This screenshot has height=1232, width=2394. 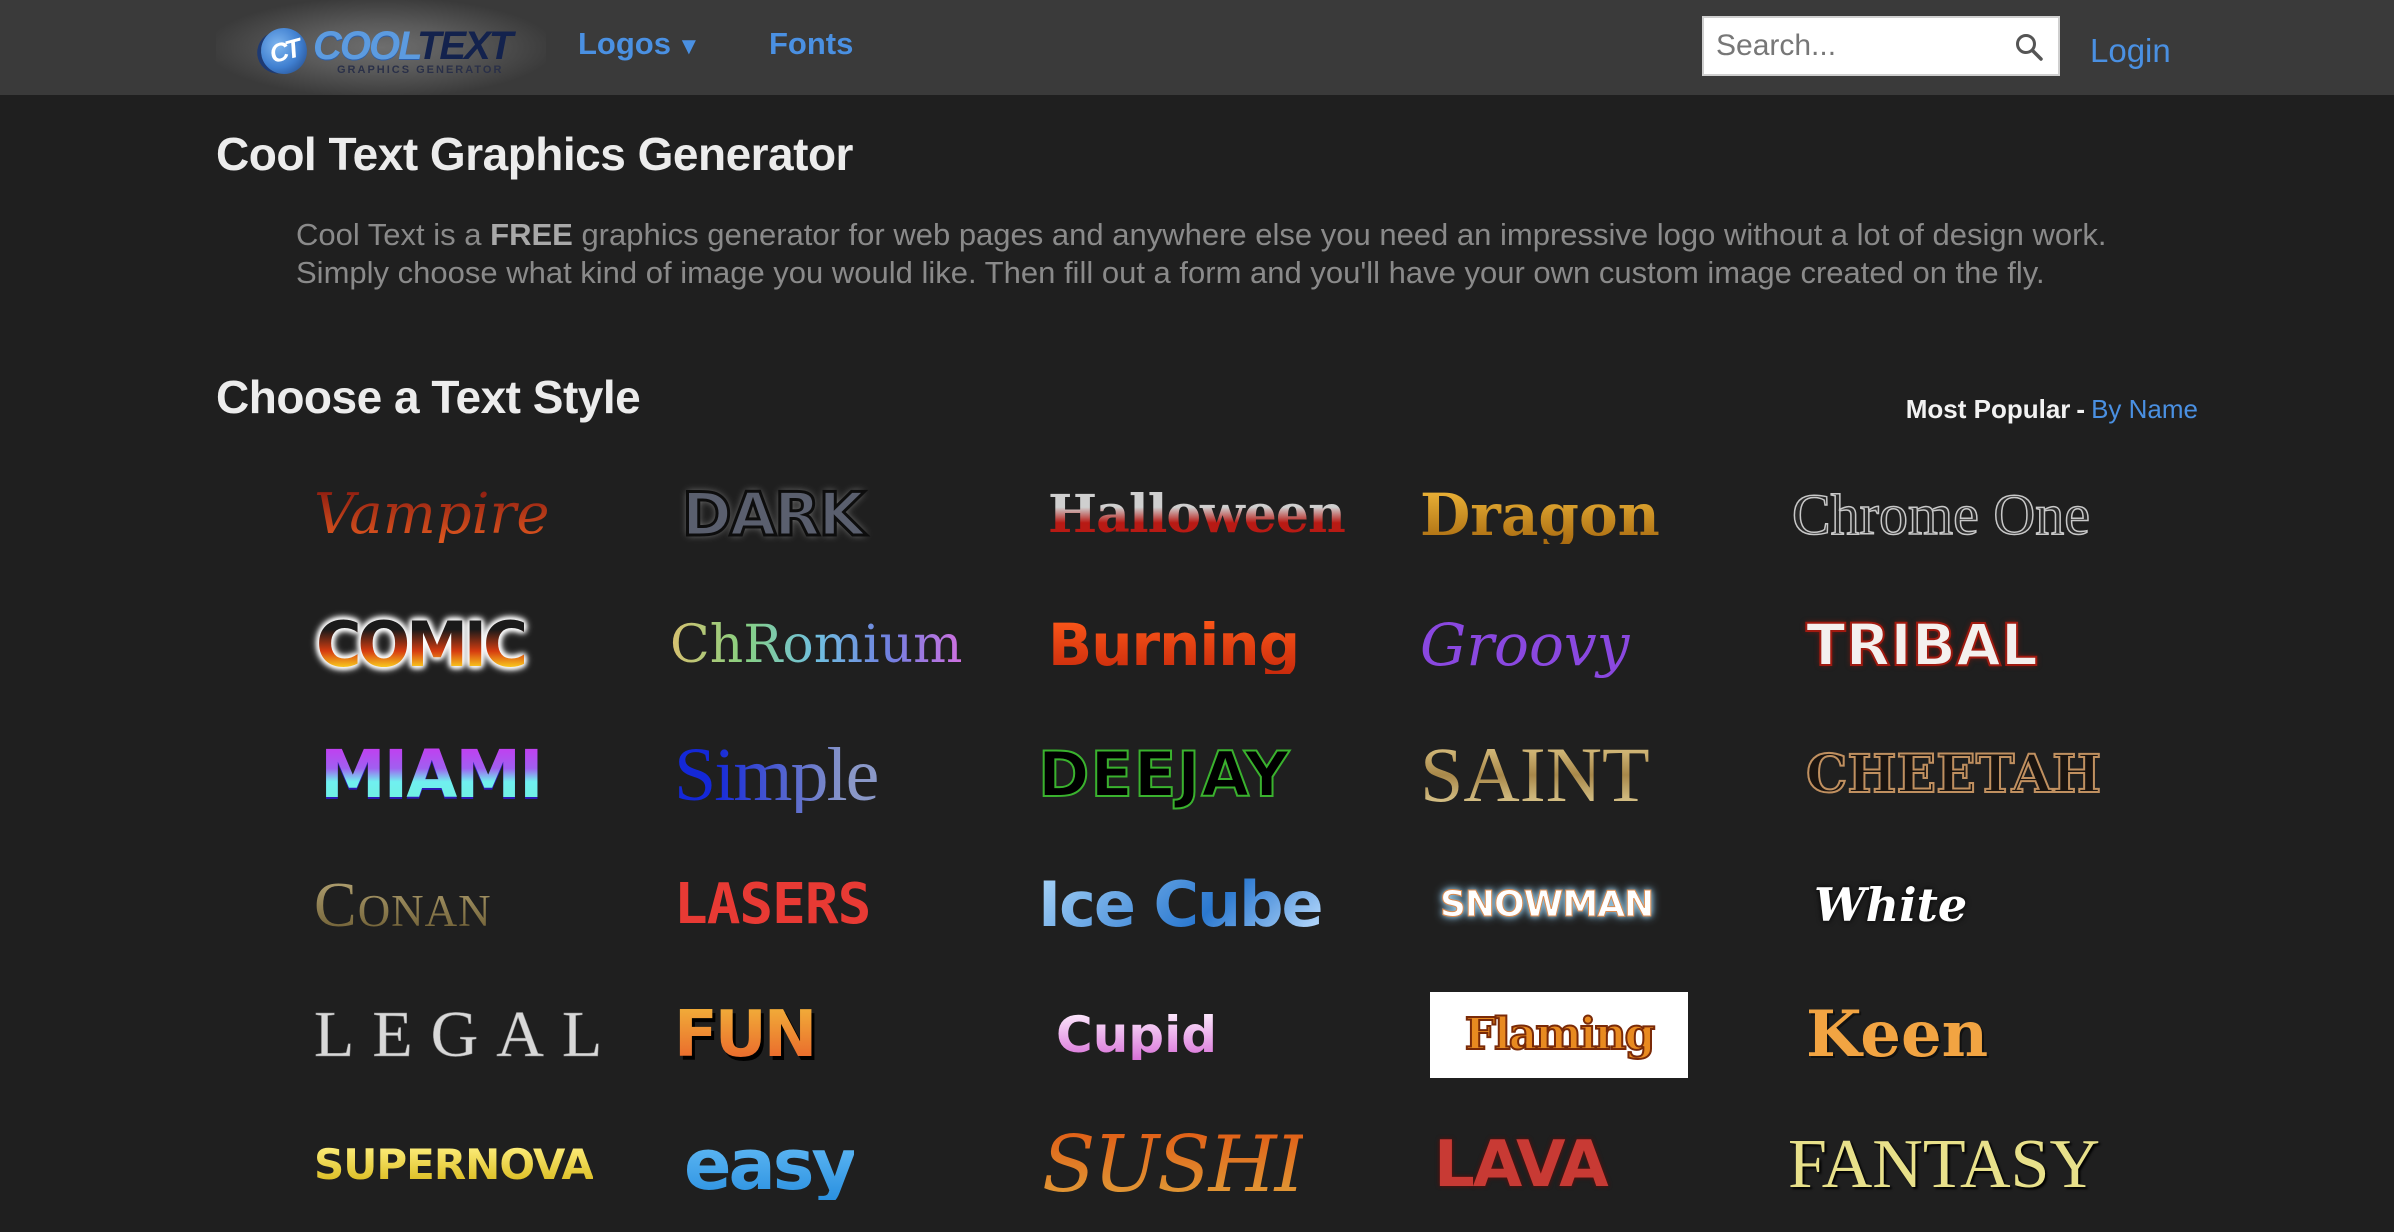 I want to click on style-cupid: Cupid, so click(x=1234, y=1035).